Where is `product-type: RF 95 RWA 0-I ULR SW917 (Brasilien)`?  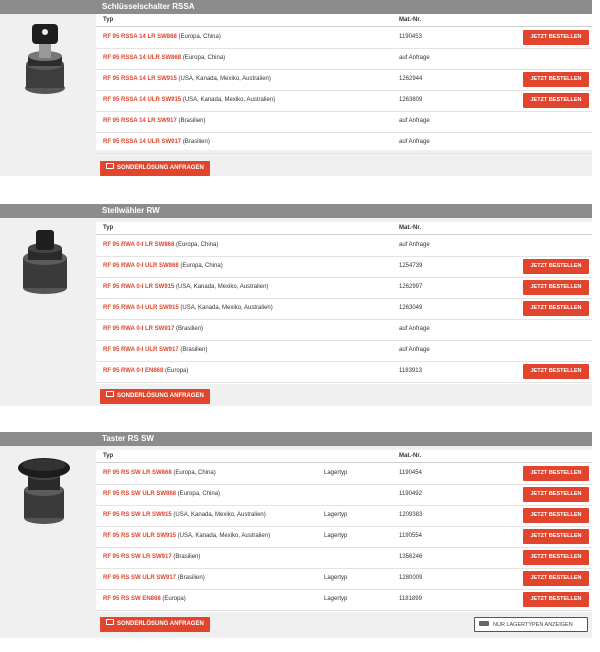
product-type: RF 95 RWA 0-I ULR SW917 (Brasilien) is located at coordinates (155, 350).